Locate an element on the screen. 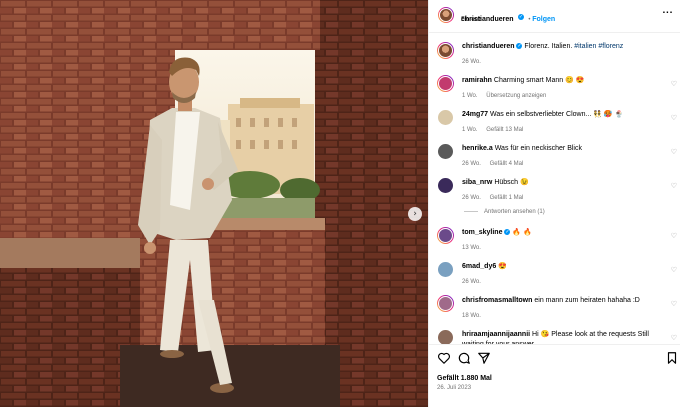 This screenshot has height=407, width=680. chevron-right-icon: › is located at coordinates (415, 213).